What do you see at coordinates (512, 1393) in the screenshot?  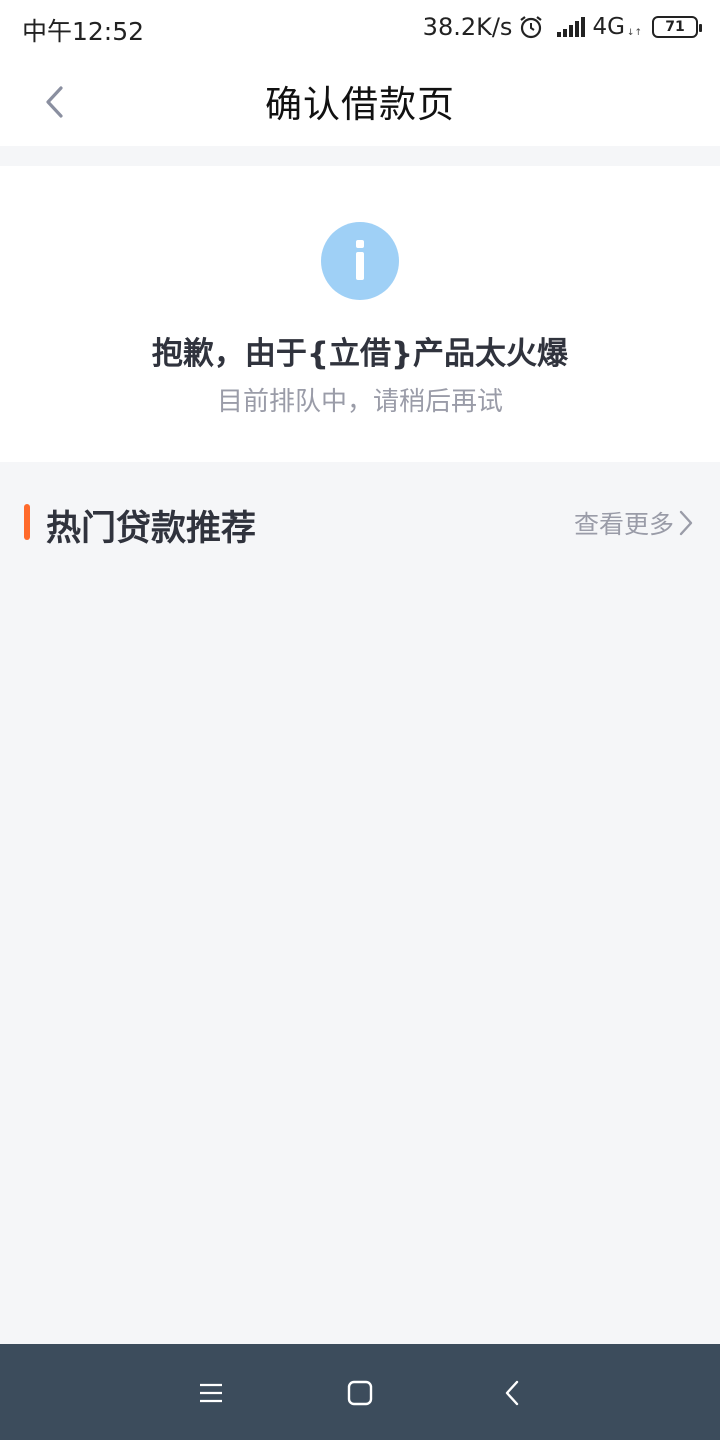 I see `back-icon` at bounding box center [512, 1393].